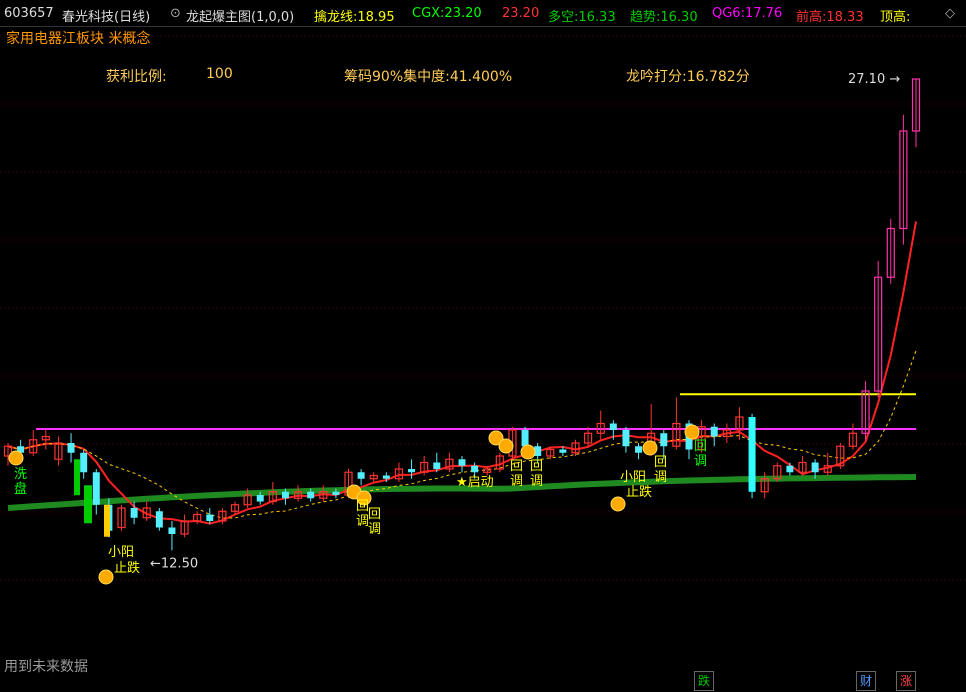 The image size is (966, 692). I want to click on stock-code: 603657, so click(29, 13).